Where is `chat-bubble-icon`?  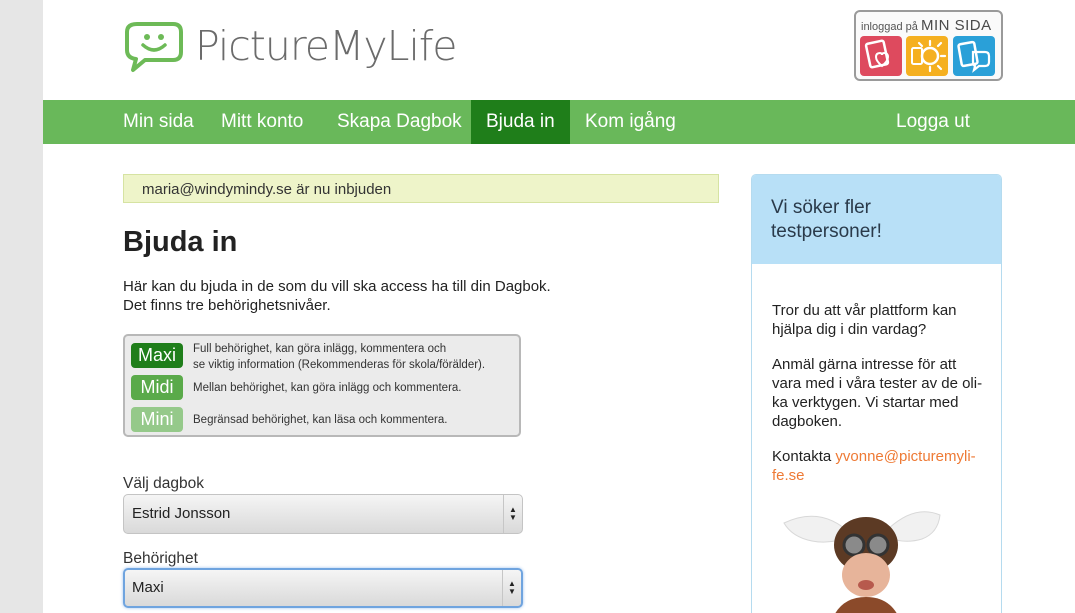 chat-bubble-icon is located at coordinates (974, 56).